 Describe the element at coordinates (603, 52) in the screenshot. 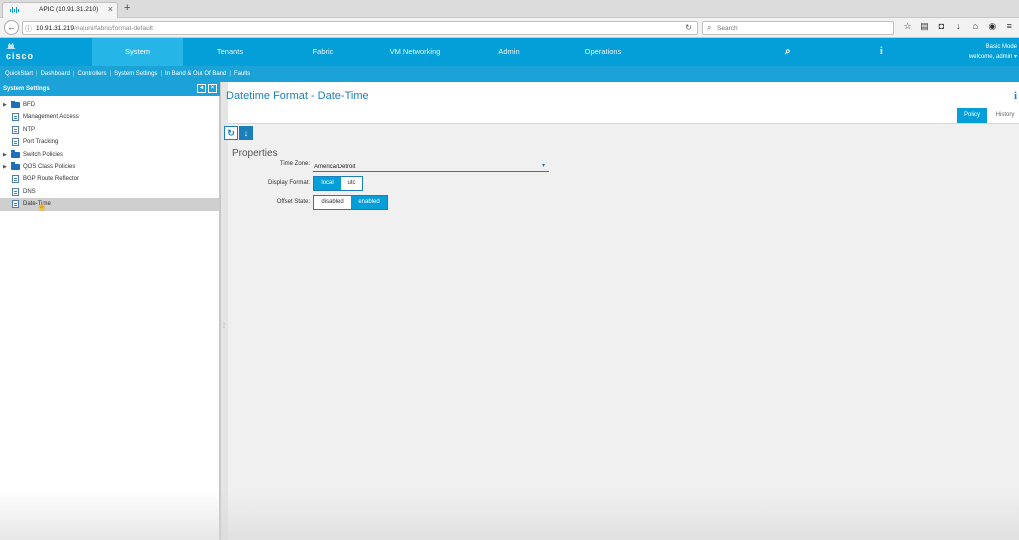

I see `nav-operations: Operations` at that location.